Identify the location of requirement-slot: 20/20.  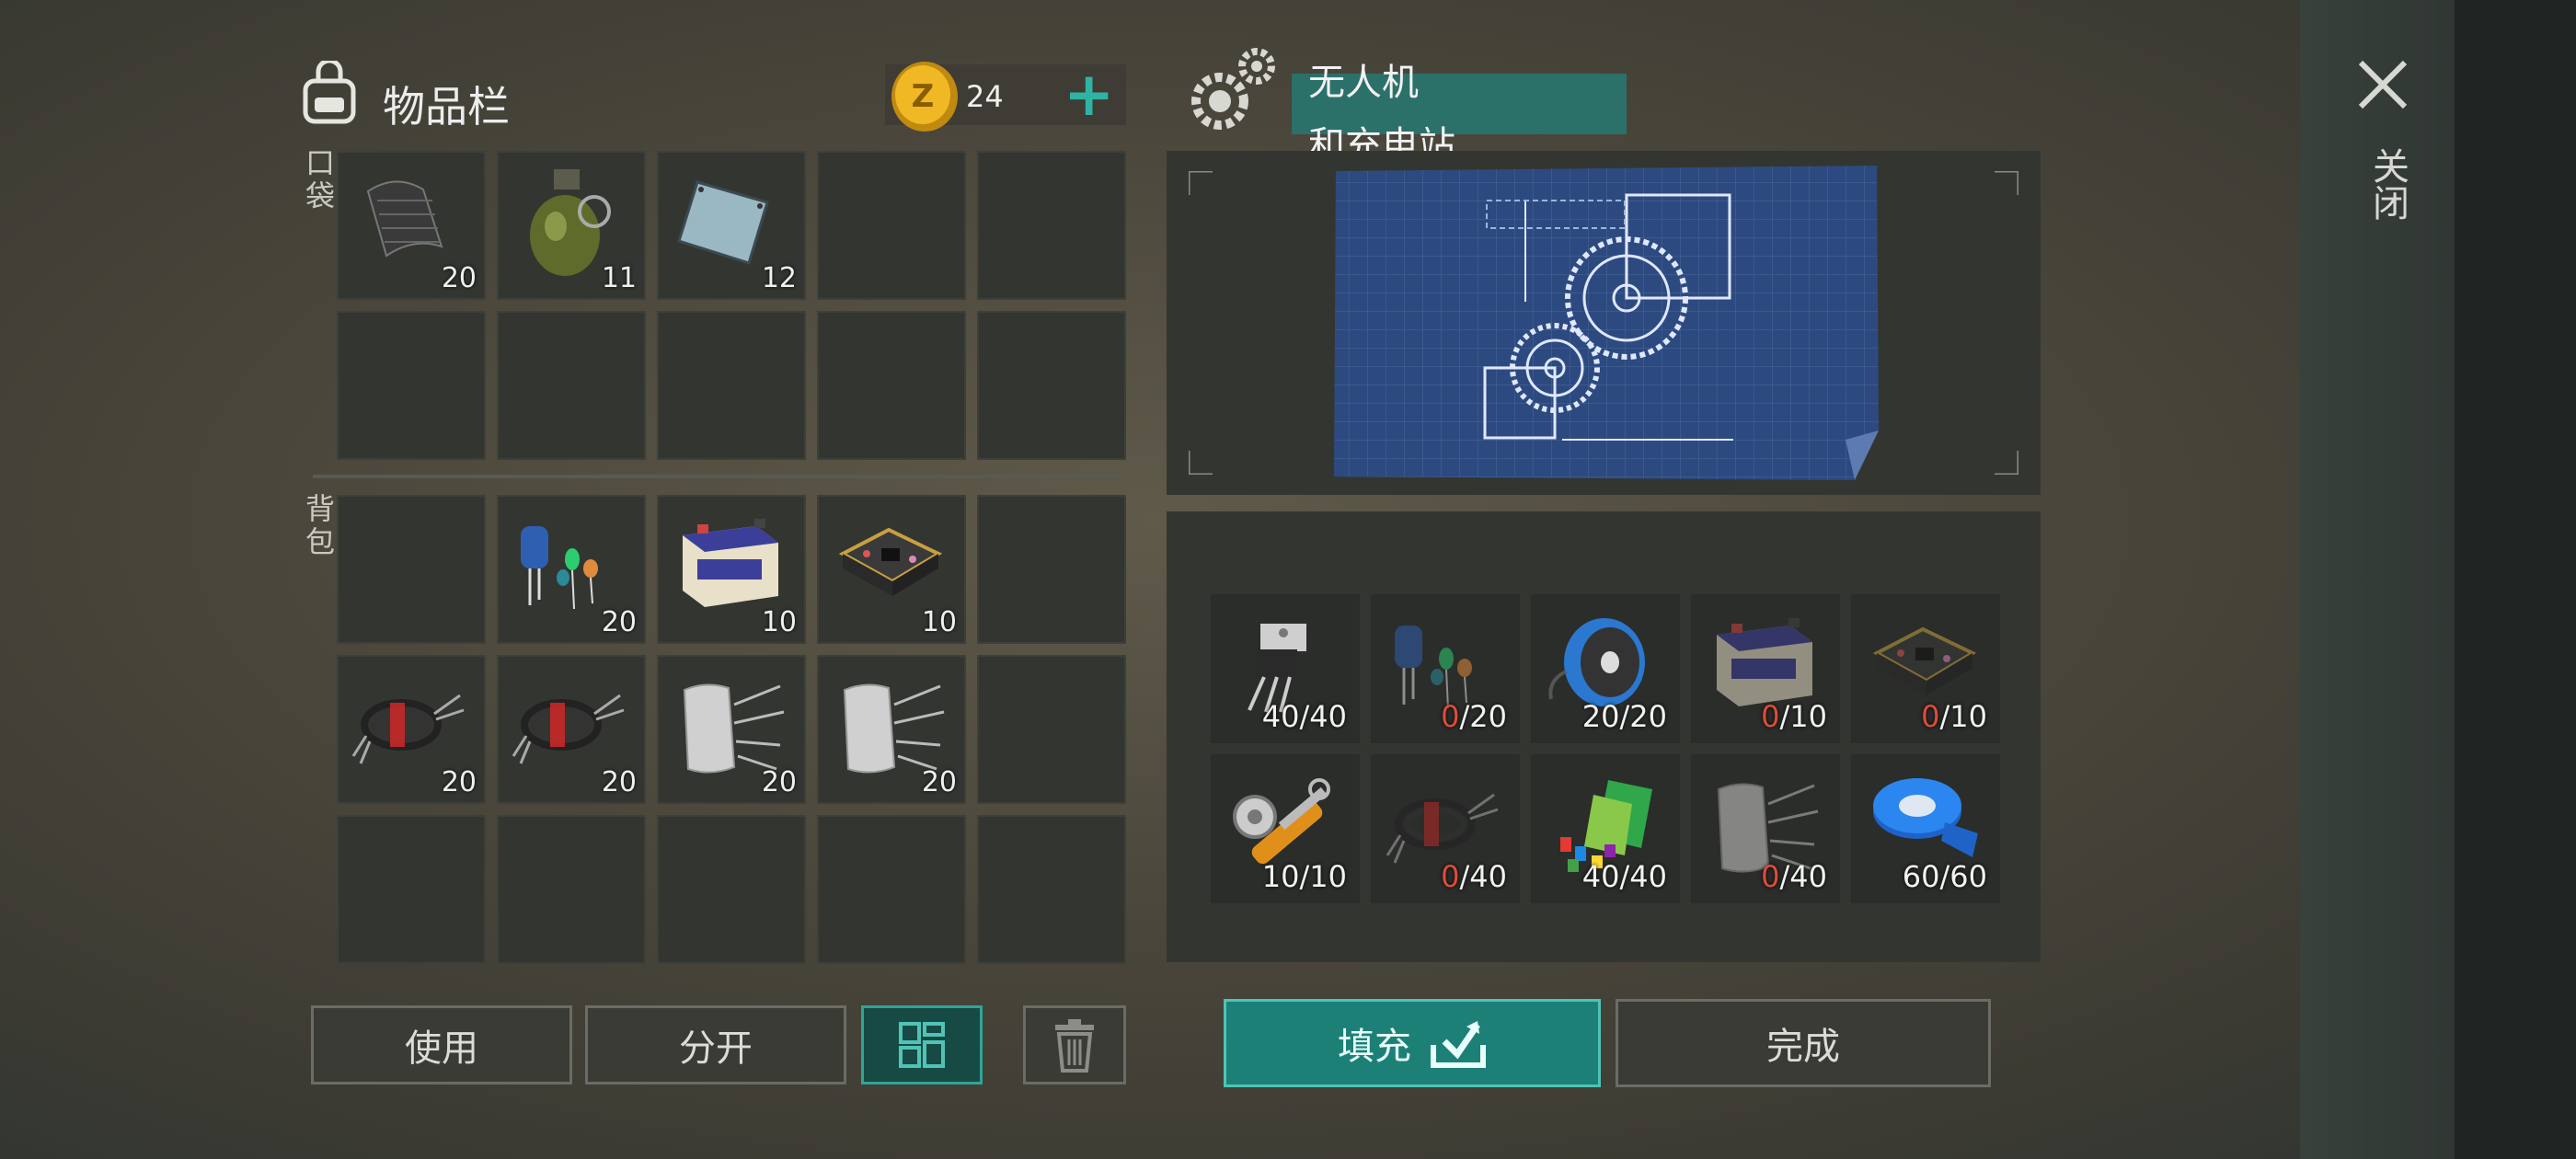
(1605, 668).